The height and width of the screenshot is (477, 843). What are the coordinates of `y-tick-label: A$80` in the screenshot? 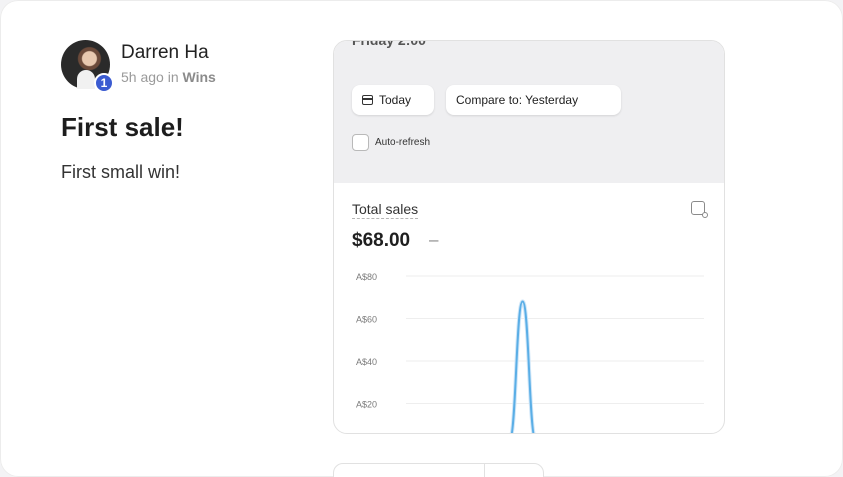 It's located at (366, 277).